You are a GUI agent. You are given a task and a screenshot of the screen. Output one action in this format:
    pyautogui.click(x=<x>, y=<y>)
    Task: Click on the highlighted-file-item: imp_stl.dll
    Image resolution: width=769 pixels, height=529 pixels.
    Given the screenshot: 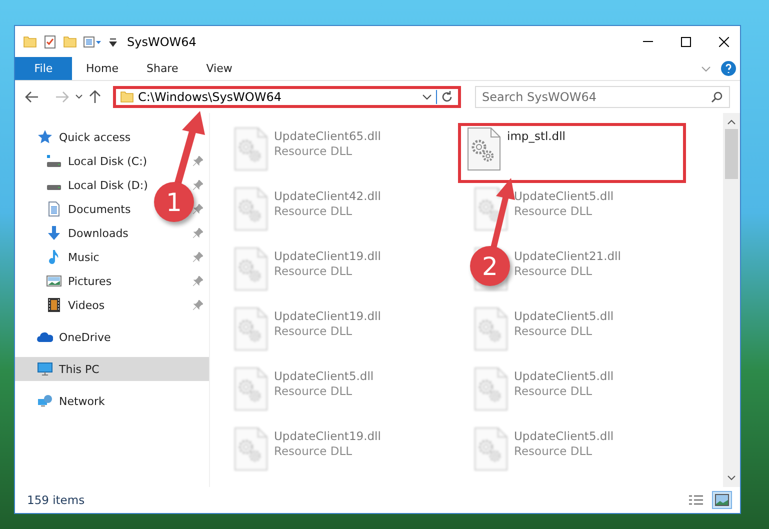 What is the action you would take?
    pyautogui.click(x=572, y=153)
    